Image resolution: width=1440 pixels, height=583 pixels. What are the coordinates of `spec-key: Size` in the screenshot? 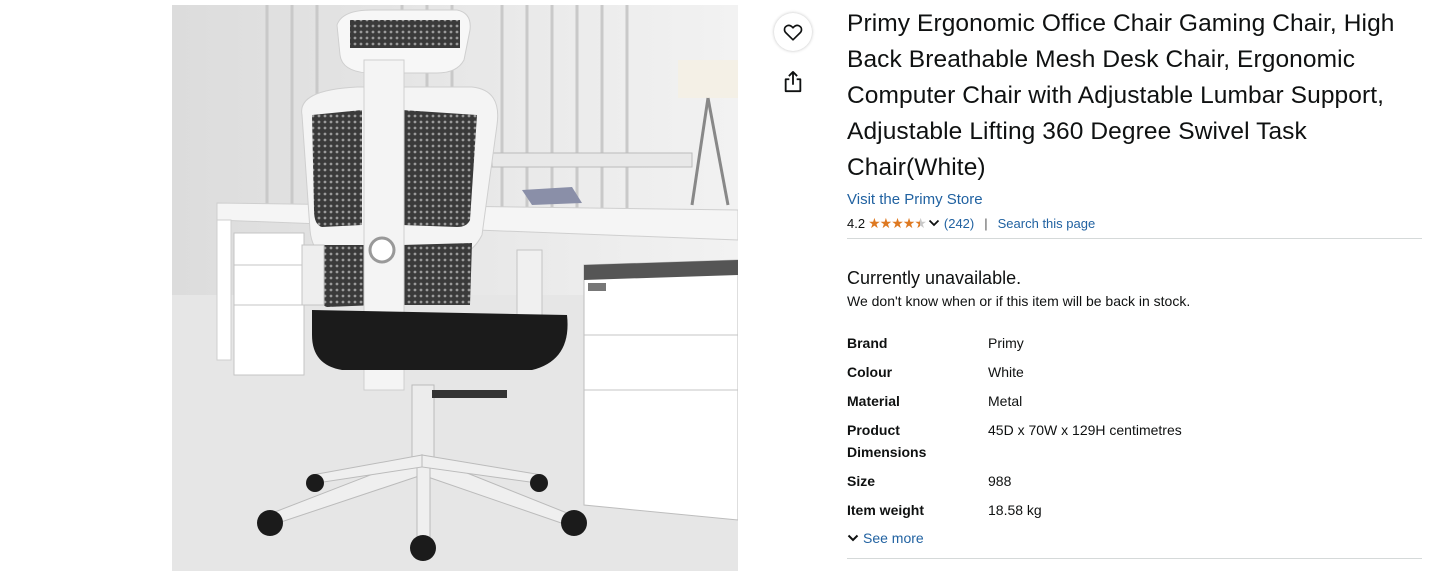 It's located at (861, 481).